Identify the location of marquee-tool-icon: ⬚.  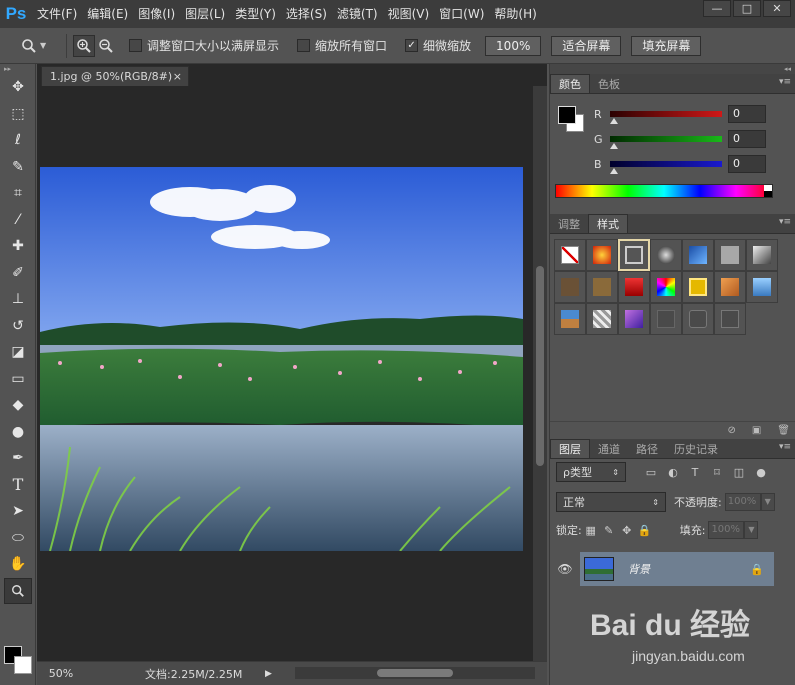
(18, 114).